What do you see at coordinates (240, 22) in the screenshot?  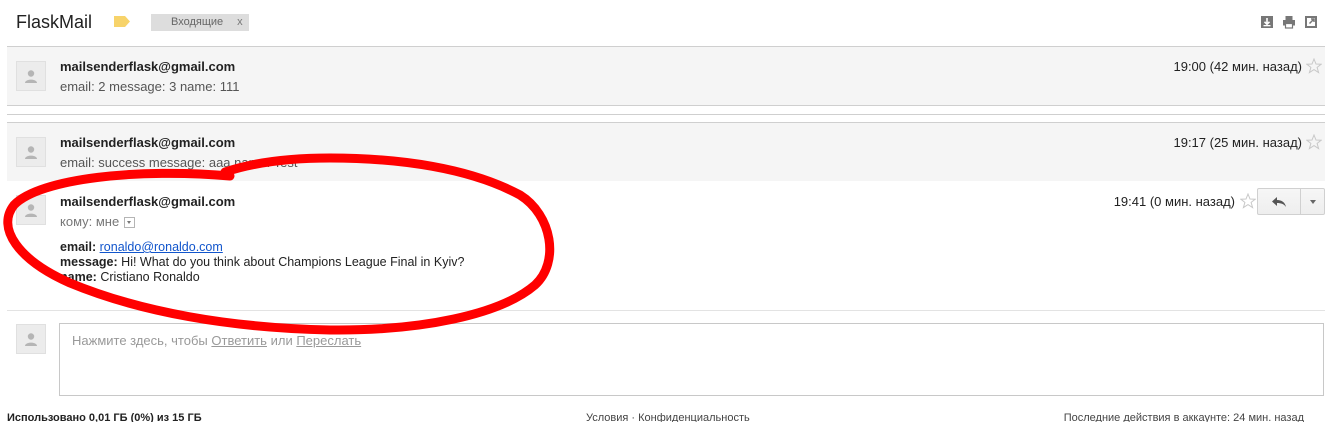 I see `label-remove-icon: x` at bounding box center [240, 22].